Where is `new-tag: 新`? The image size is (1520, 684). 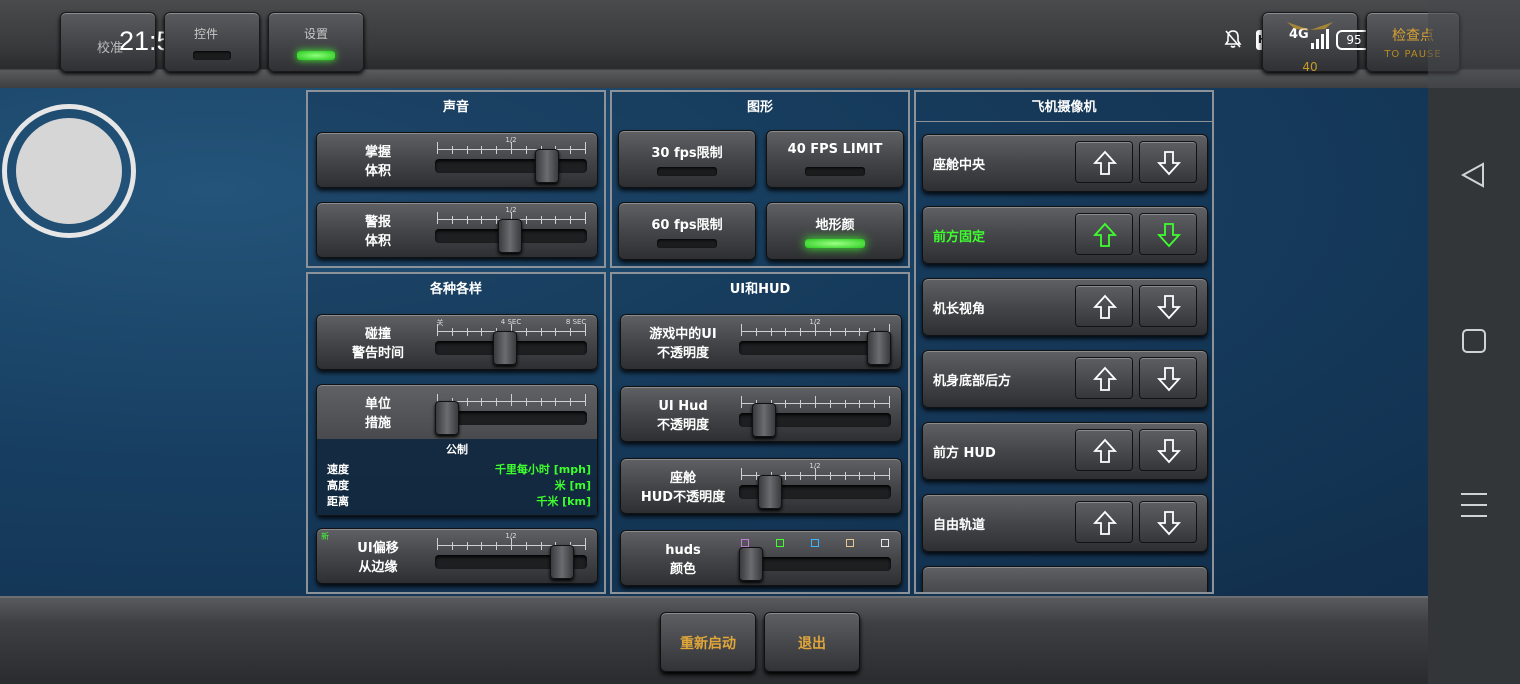
new-tag: 新 is located at coordinates (325, 536).